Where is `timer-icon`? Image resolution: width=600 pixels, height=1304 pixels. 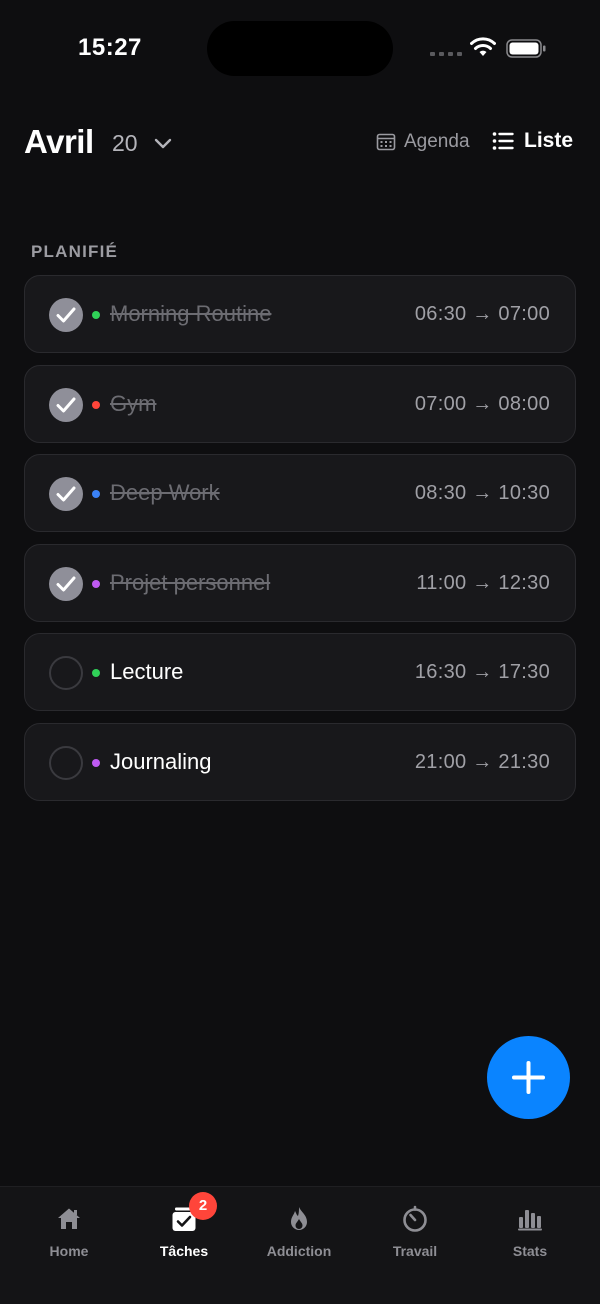 timer-icon is located at coordinates (415, 1218).